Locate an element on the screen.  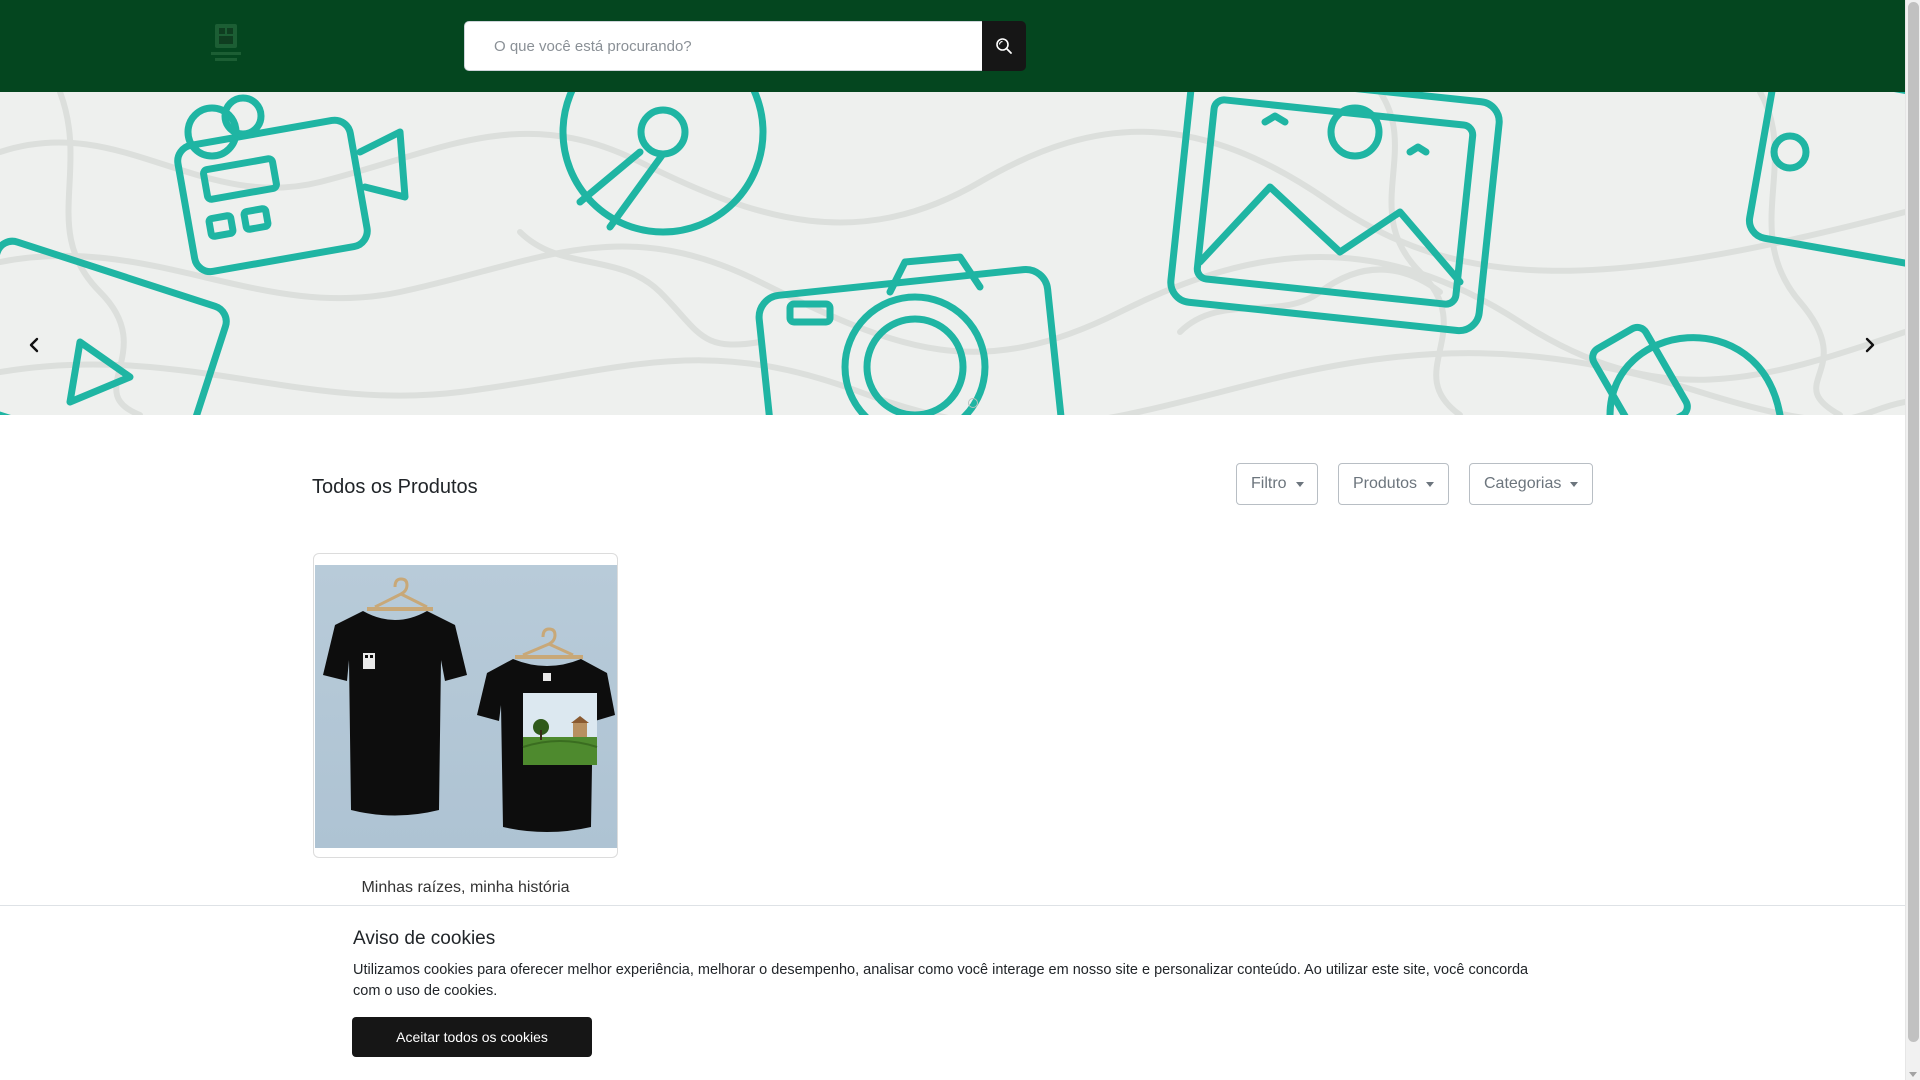
scrollbar-thumb is located at coordinates (1913, 522).